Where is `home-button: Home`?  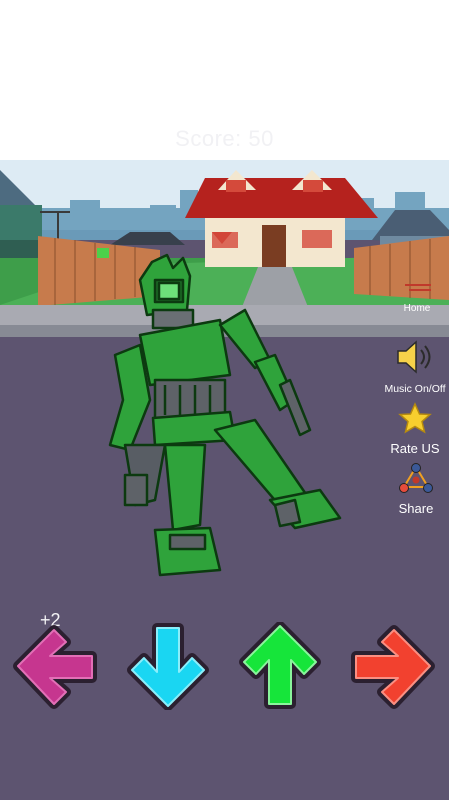 home-button: Home is located at coordinates (417, 297).